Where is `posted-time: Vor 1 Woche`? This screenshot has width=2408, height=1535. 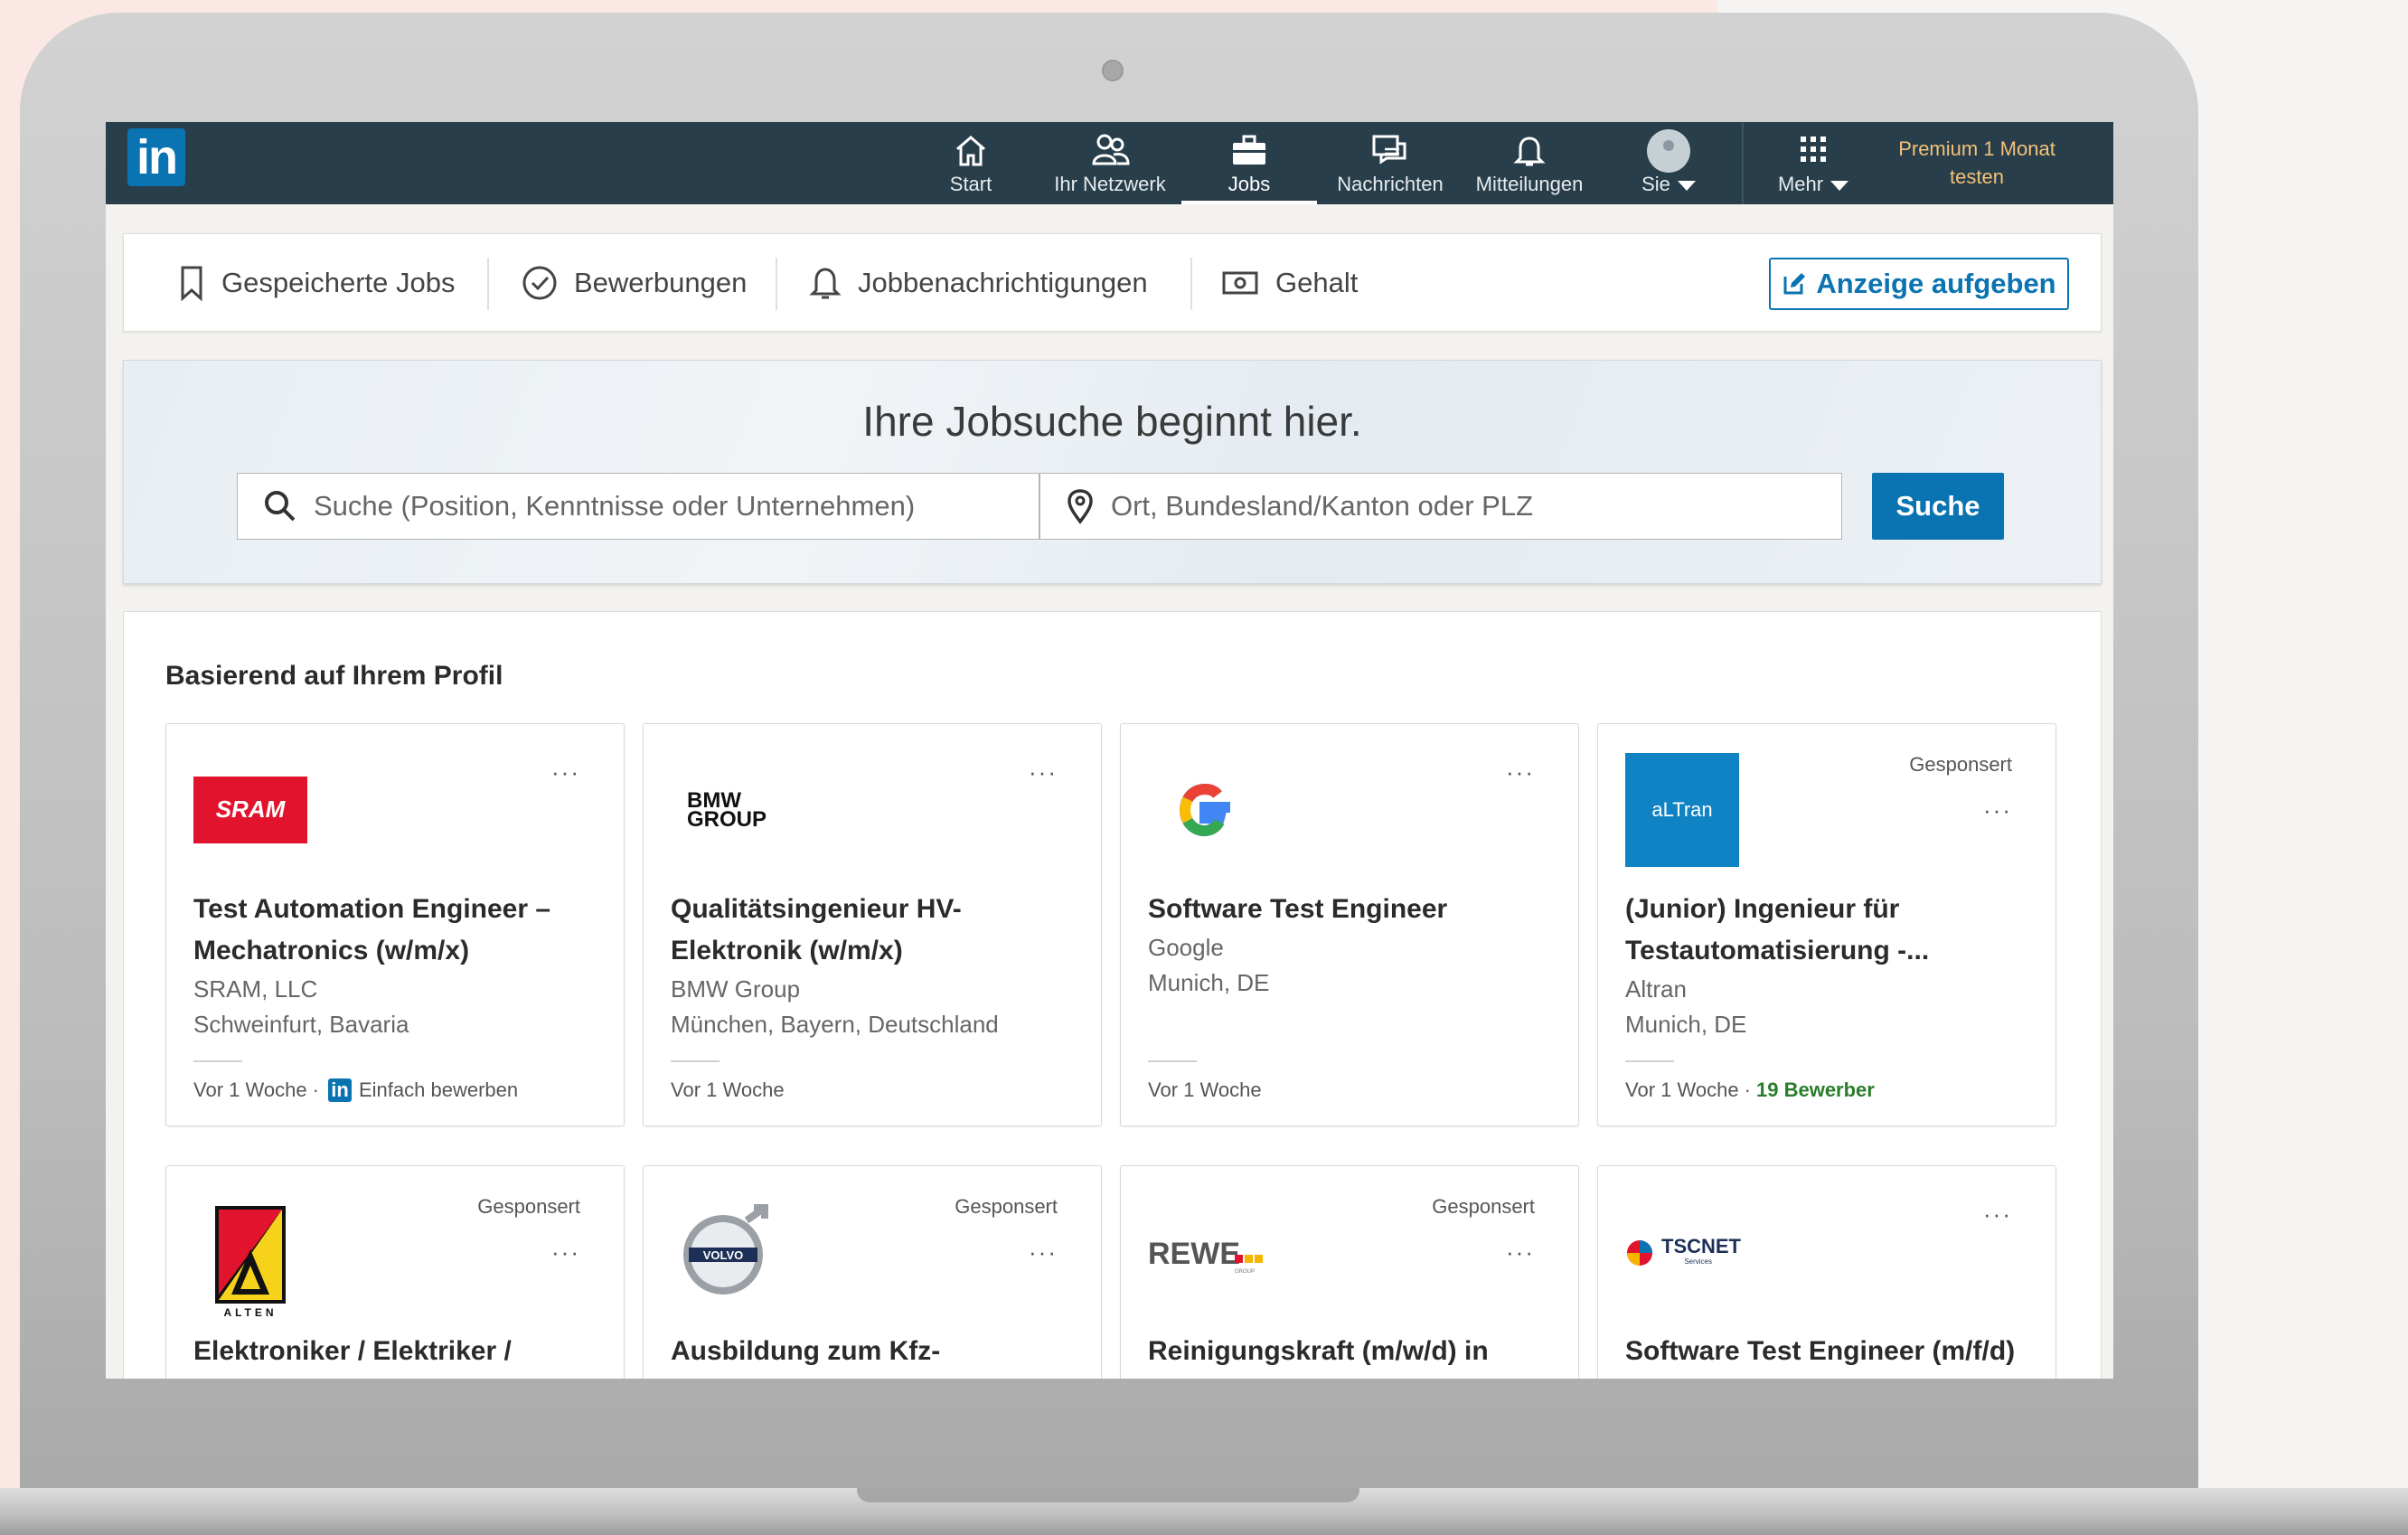 posted-time: Vor 1 Woche is located at coordinates (1205, 1089).